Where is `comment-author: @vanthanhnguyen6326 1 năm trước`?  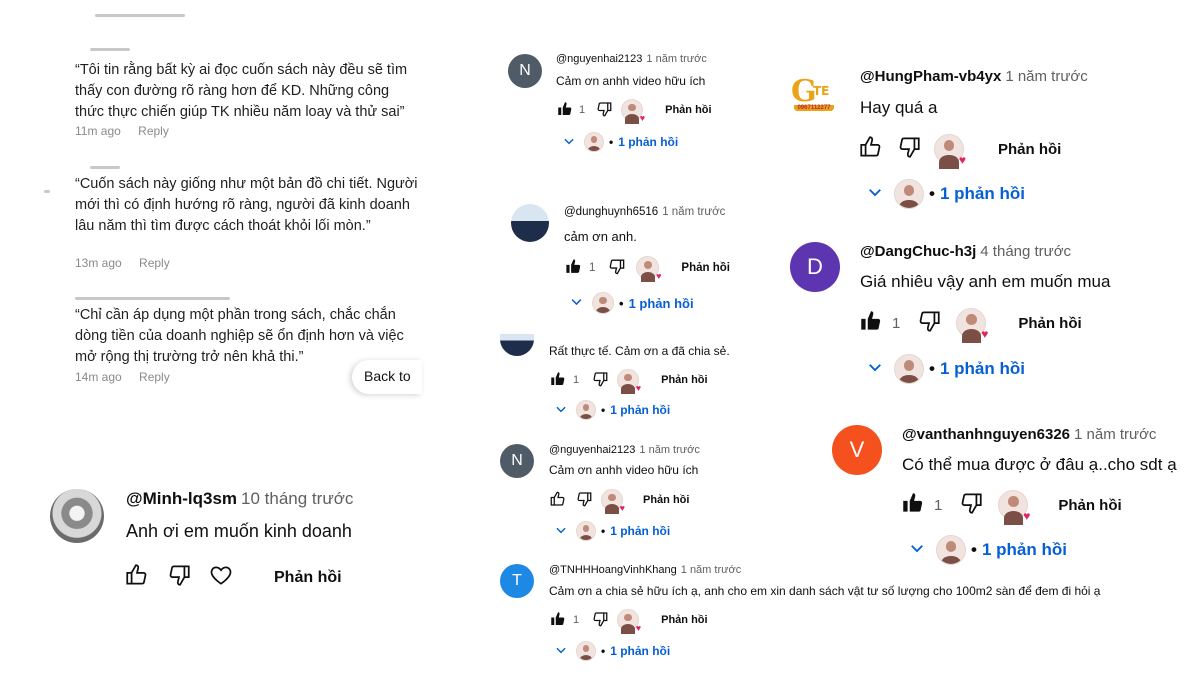
comment-author: @vanthanhnguyen6326 1 năm trước is located at coordinates (1029, 434).